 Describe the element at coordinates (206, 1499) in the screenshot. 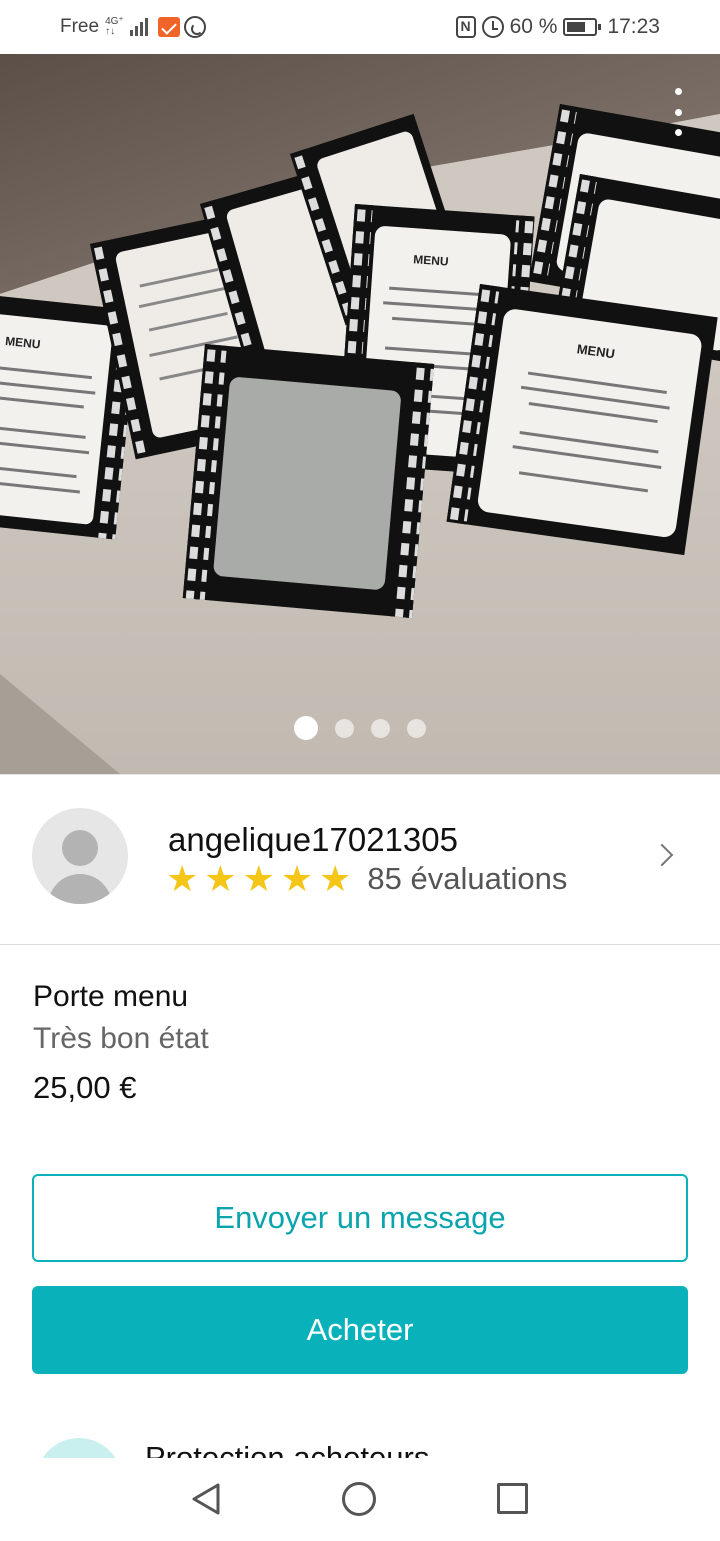

I see `back-icon` at that location.